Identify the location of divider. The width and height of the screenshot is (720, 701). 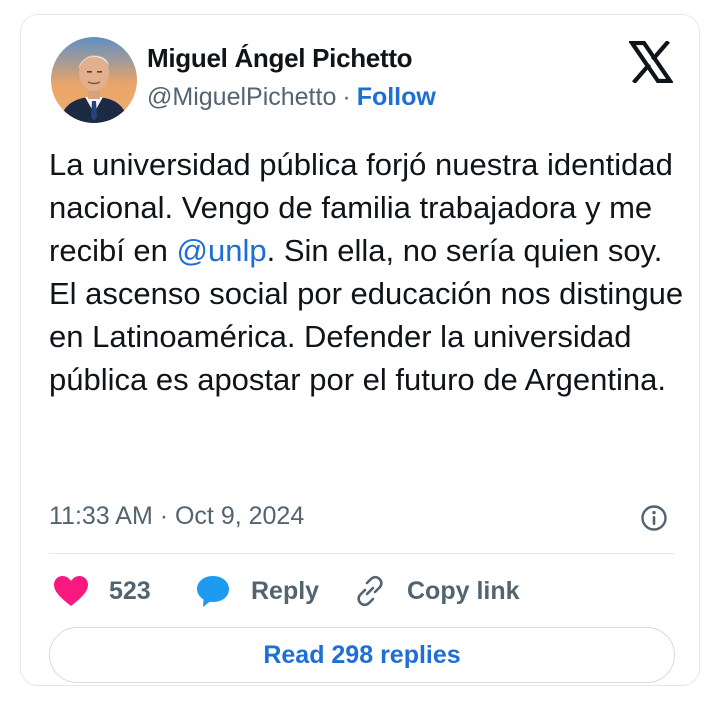
(362, 553).